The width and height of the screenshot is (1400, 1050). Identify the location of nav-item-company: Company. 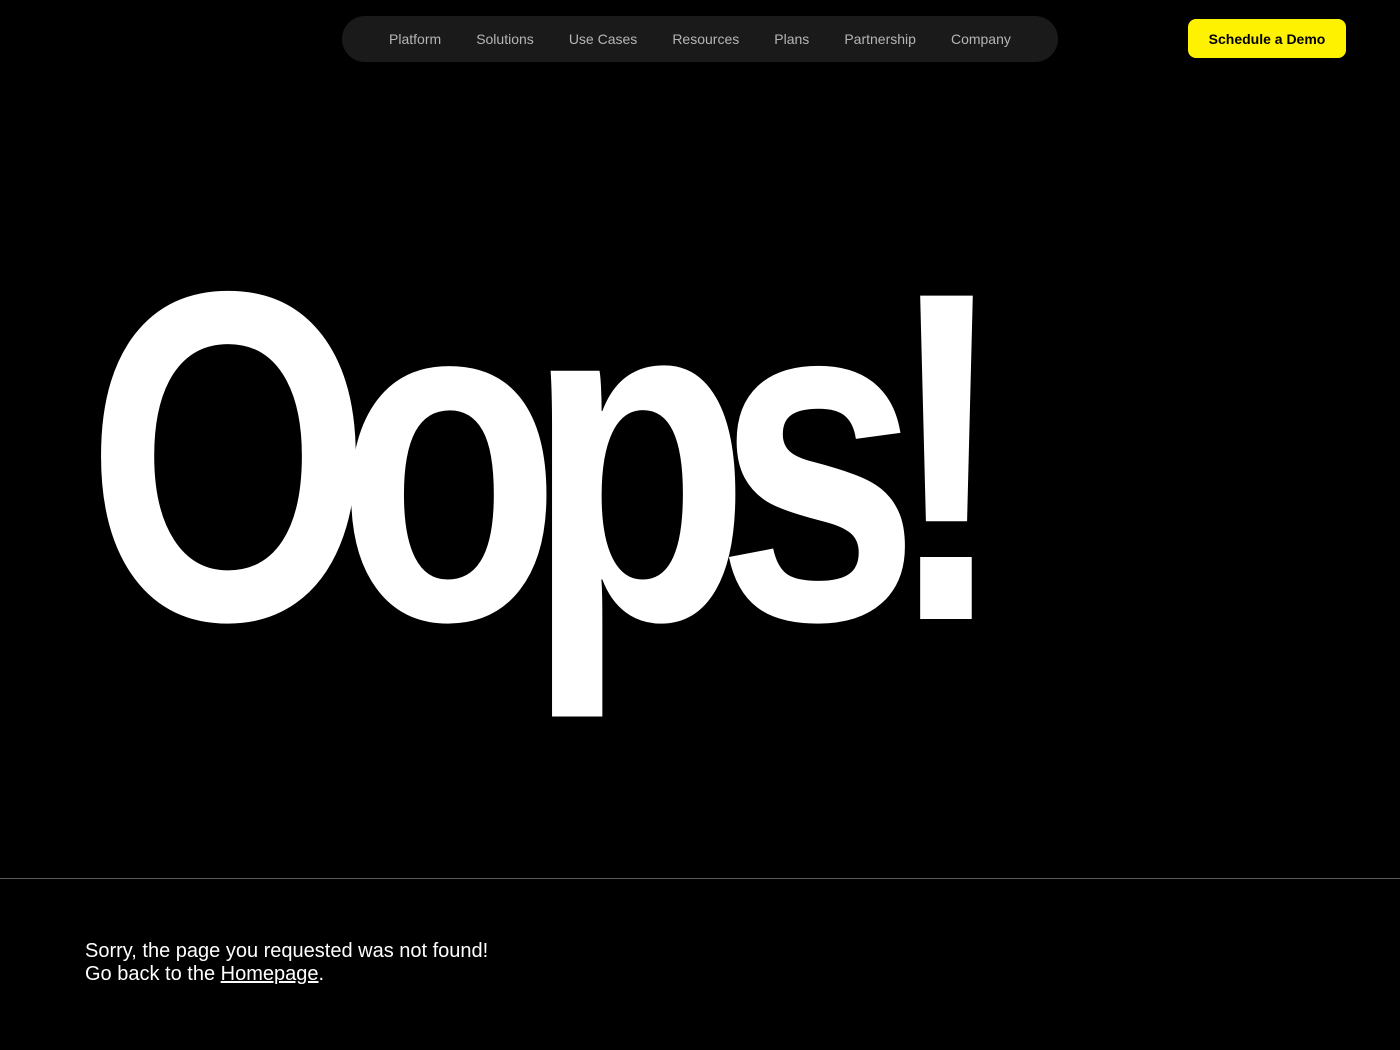
(981, 39).